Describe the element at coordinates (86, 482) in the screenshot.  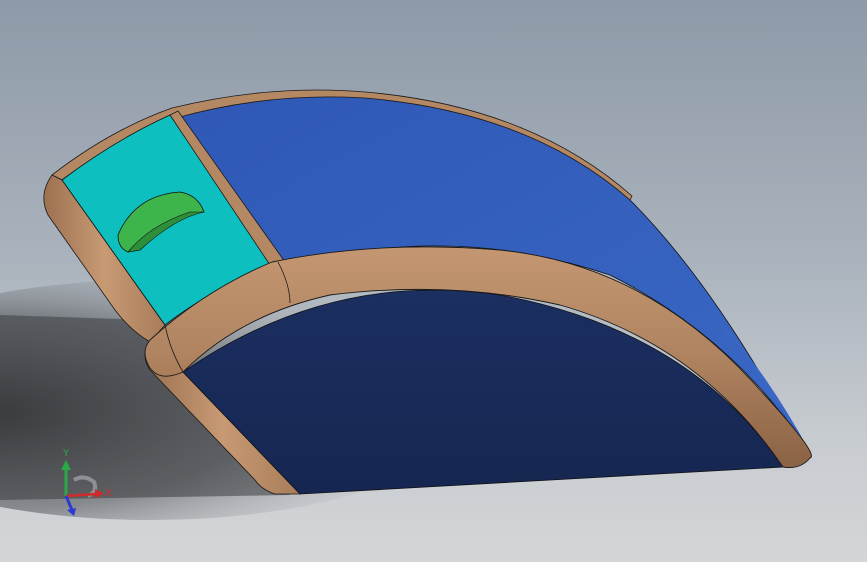
I see `coordinate-triad: Y X` at that location.